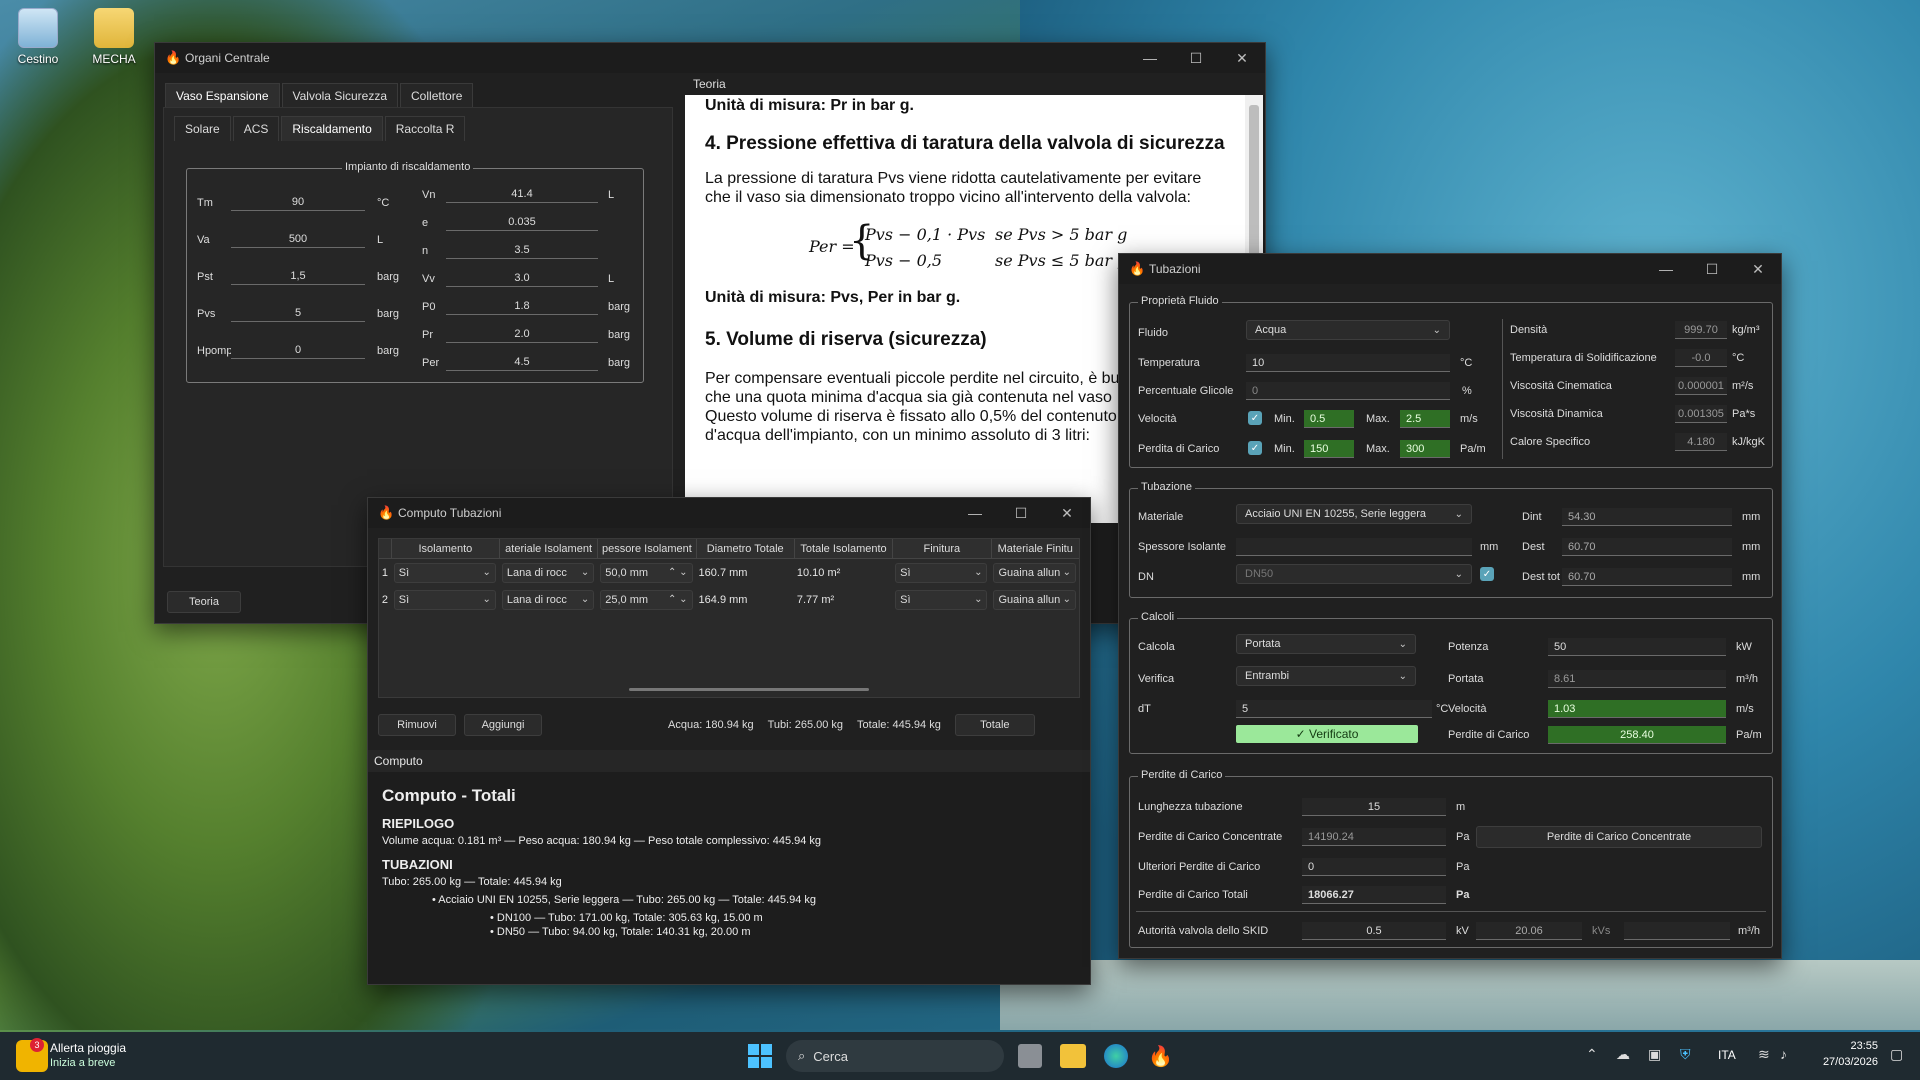 The width and height of the screenshot is (1920, 1080). I want to click on velocita-checkbox: ✓, so click(1255, 418).